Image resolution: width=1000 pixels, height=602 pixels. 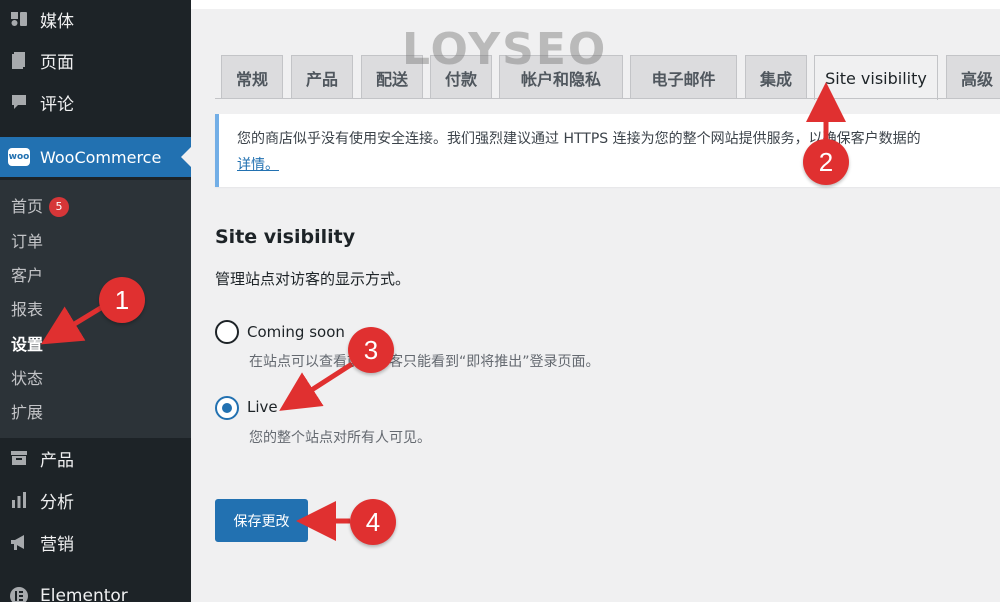 What do you see at coordinates (27, 377) in the screenshot?
I see `submenu-item-status: 状态` at bounding box center [27, 377].